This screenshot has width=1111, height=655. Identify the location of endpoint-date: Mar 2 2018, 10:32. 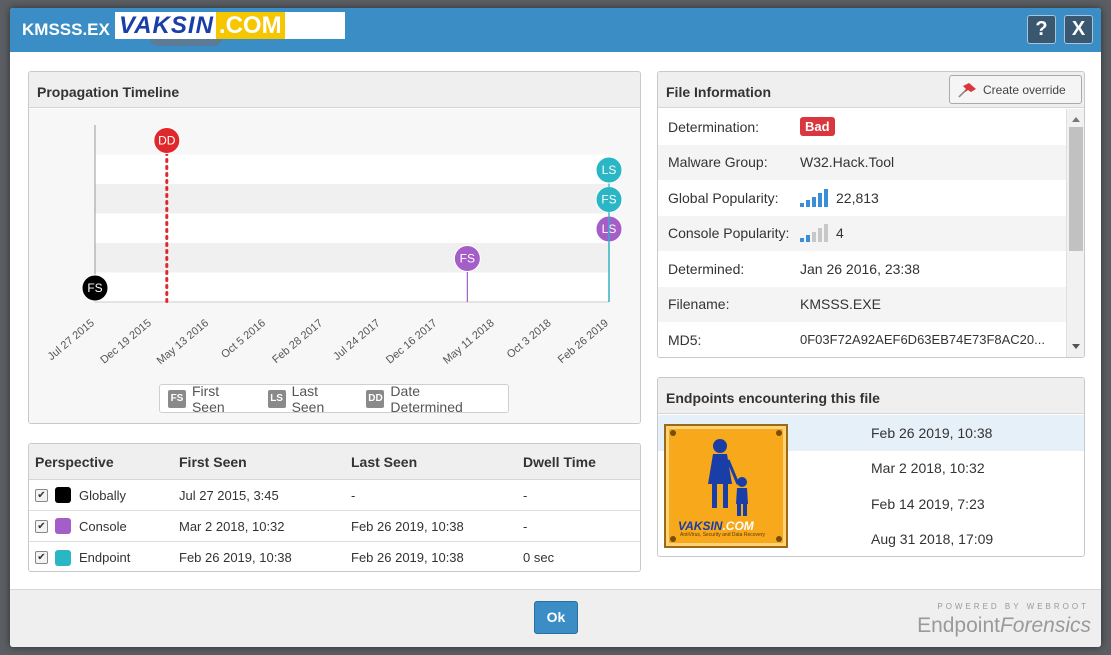
(928, 468).